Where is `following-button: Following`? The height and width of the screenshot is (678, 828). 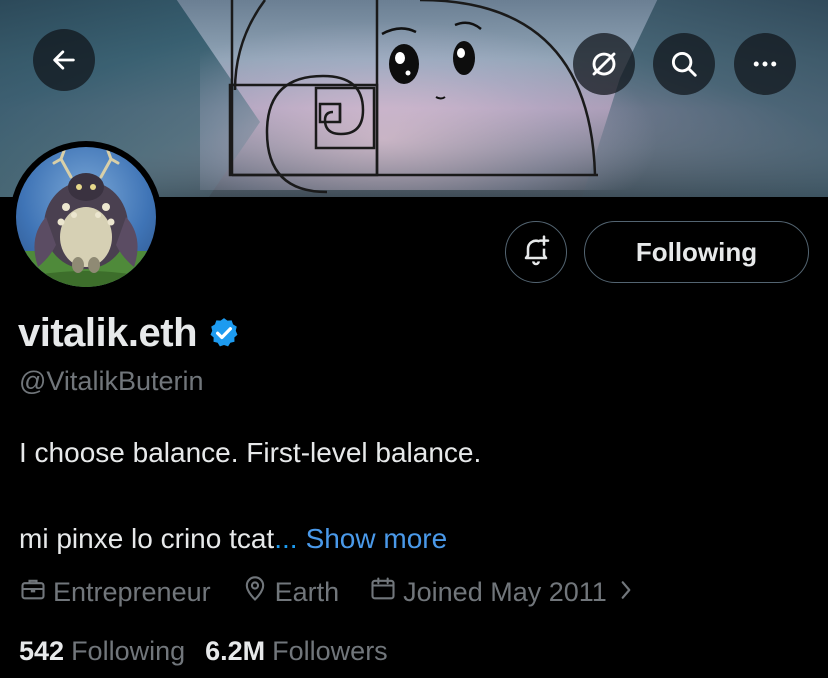 following-button: Following is located at coordinates (696, 252).